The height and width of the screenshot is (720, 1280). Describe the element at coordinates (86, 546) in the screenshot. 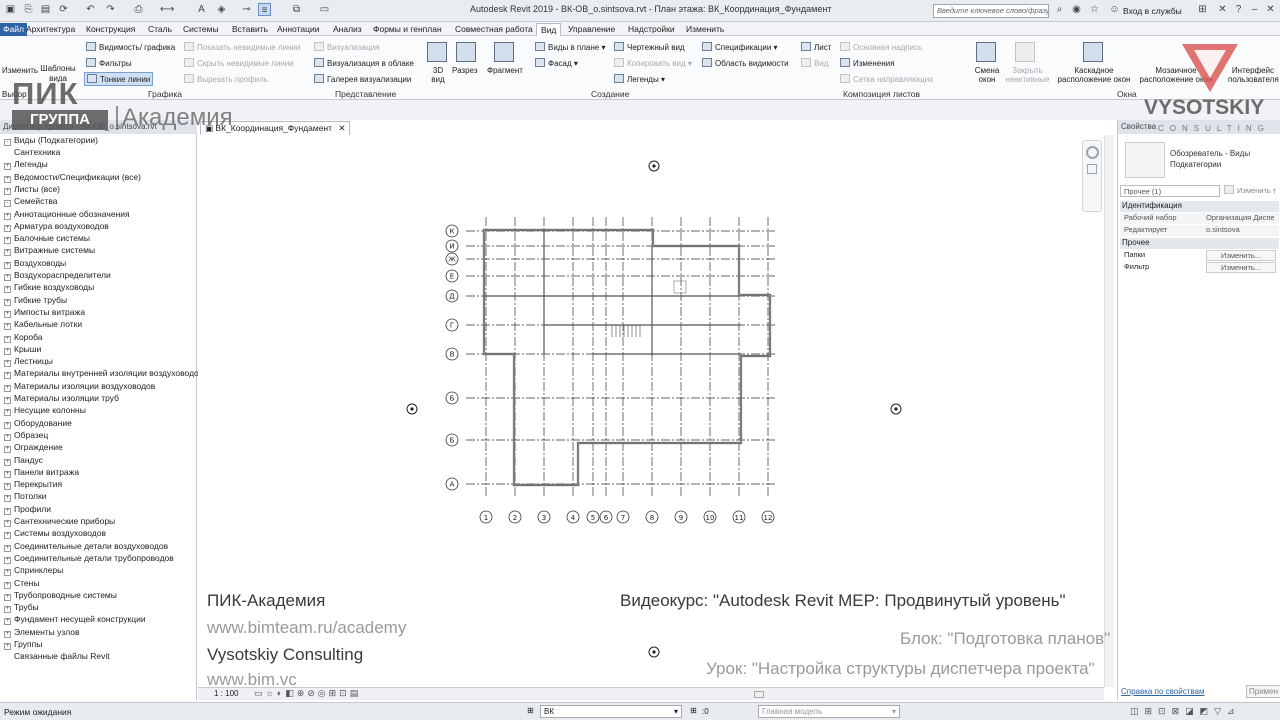

I see `tree-item: + Соединительные детали воздуховодов` at that location.